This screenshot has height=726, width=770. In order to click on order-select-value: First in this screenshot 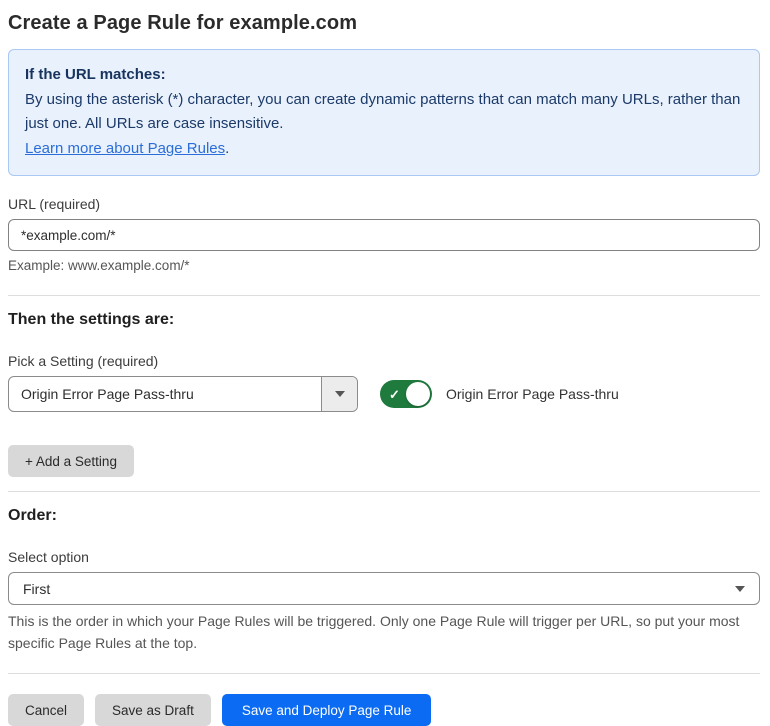, I will do `click(37, 588)`.